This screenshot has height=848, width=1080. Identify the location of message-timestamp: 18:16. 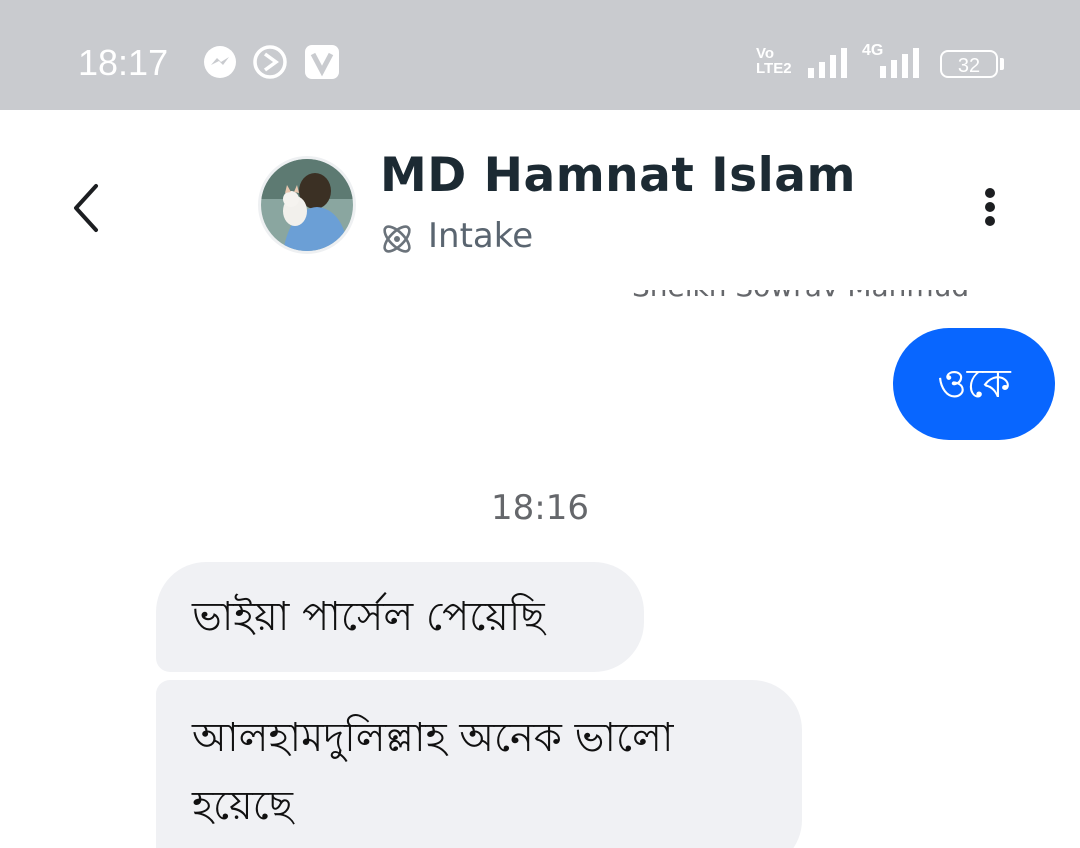
(540, 508).